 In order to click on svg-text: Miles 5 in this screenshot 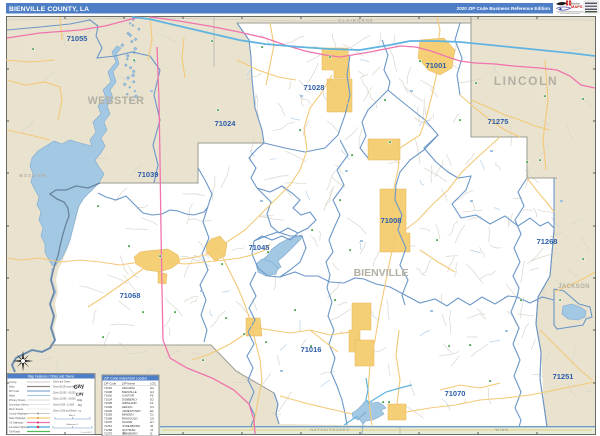, I will do `click(72, 416)`.